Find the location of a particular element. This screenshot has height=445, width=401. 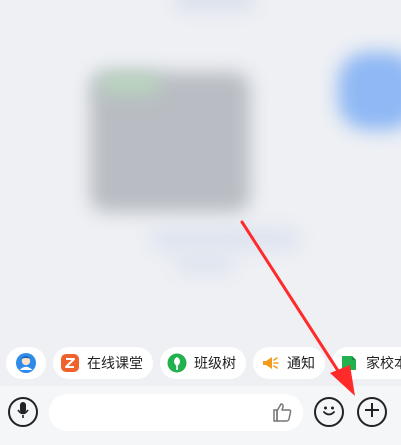

online-class-label: 在线课堂 is located at coordinates (115, 364).